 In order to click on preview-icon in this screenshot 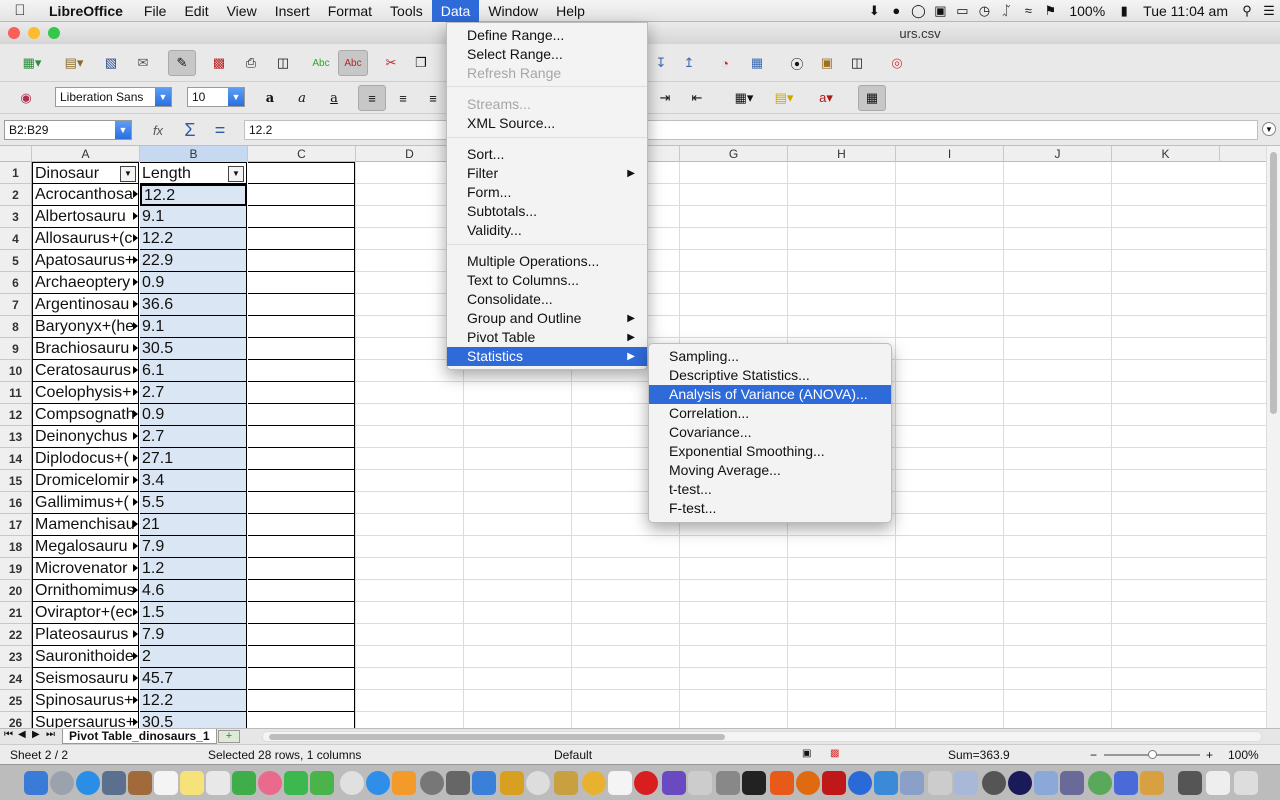, I will do `click(700, 783)`.